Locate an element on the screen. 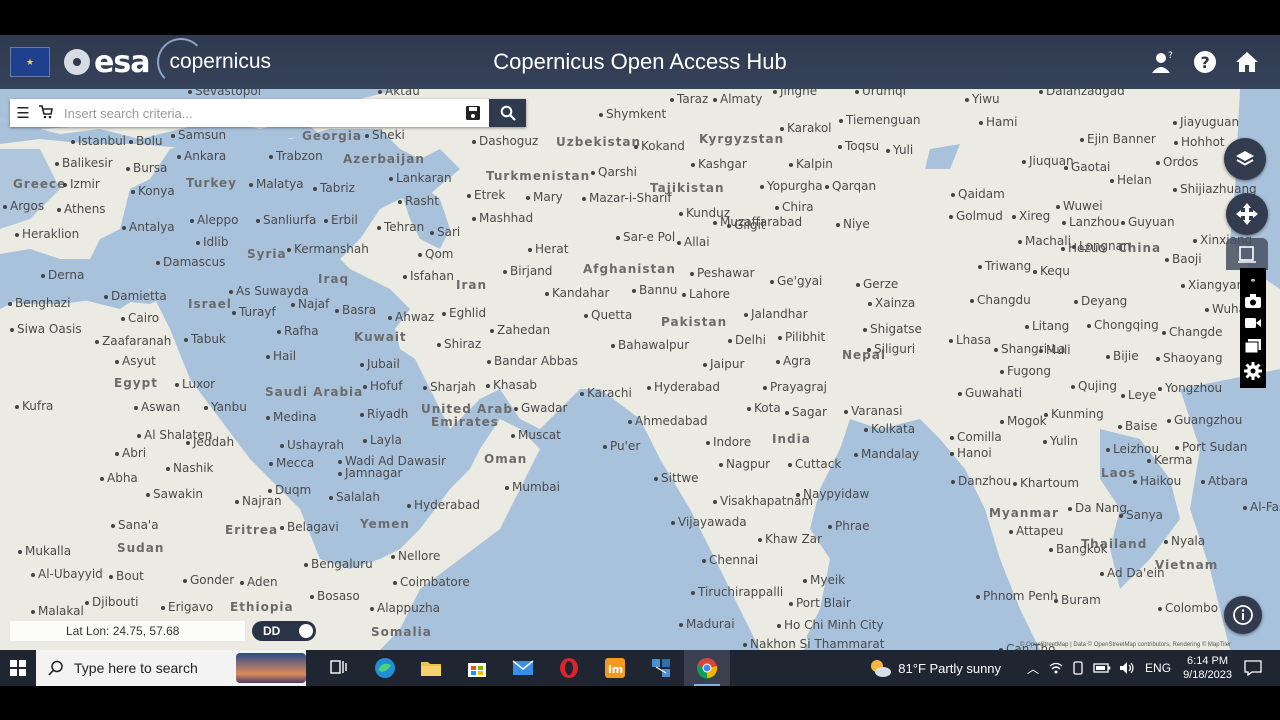 The width and height of the screenshot is (1280, 720). link-icon: ⚭ is located at coordinates (1253, 280).